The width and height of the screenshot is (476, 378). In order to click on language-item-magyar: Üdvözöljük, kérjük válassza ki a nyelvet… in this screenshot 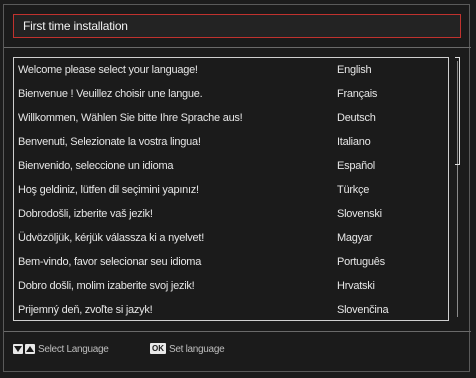, I will do `click(231, 238)`.